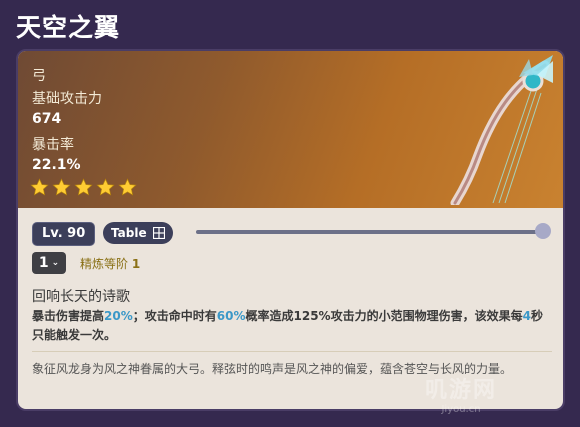 Image resolution: width=580 pixels, height=427 pixels. I want to click on watermark-main: 叽游网, so click(461, 390).